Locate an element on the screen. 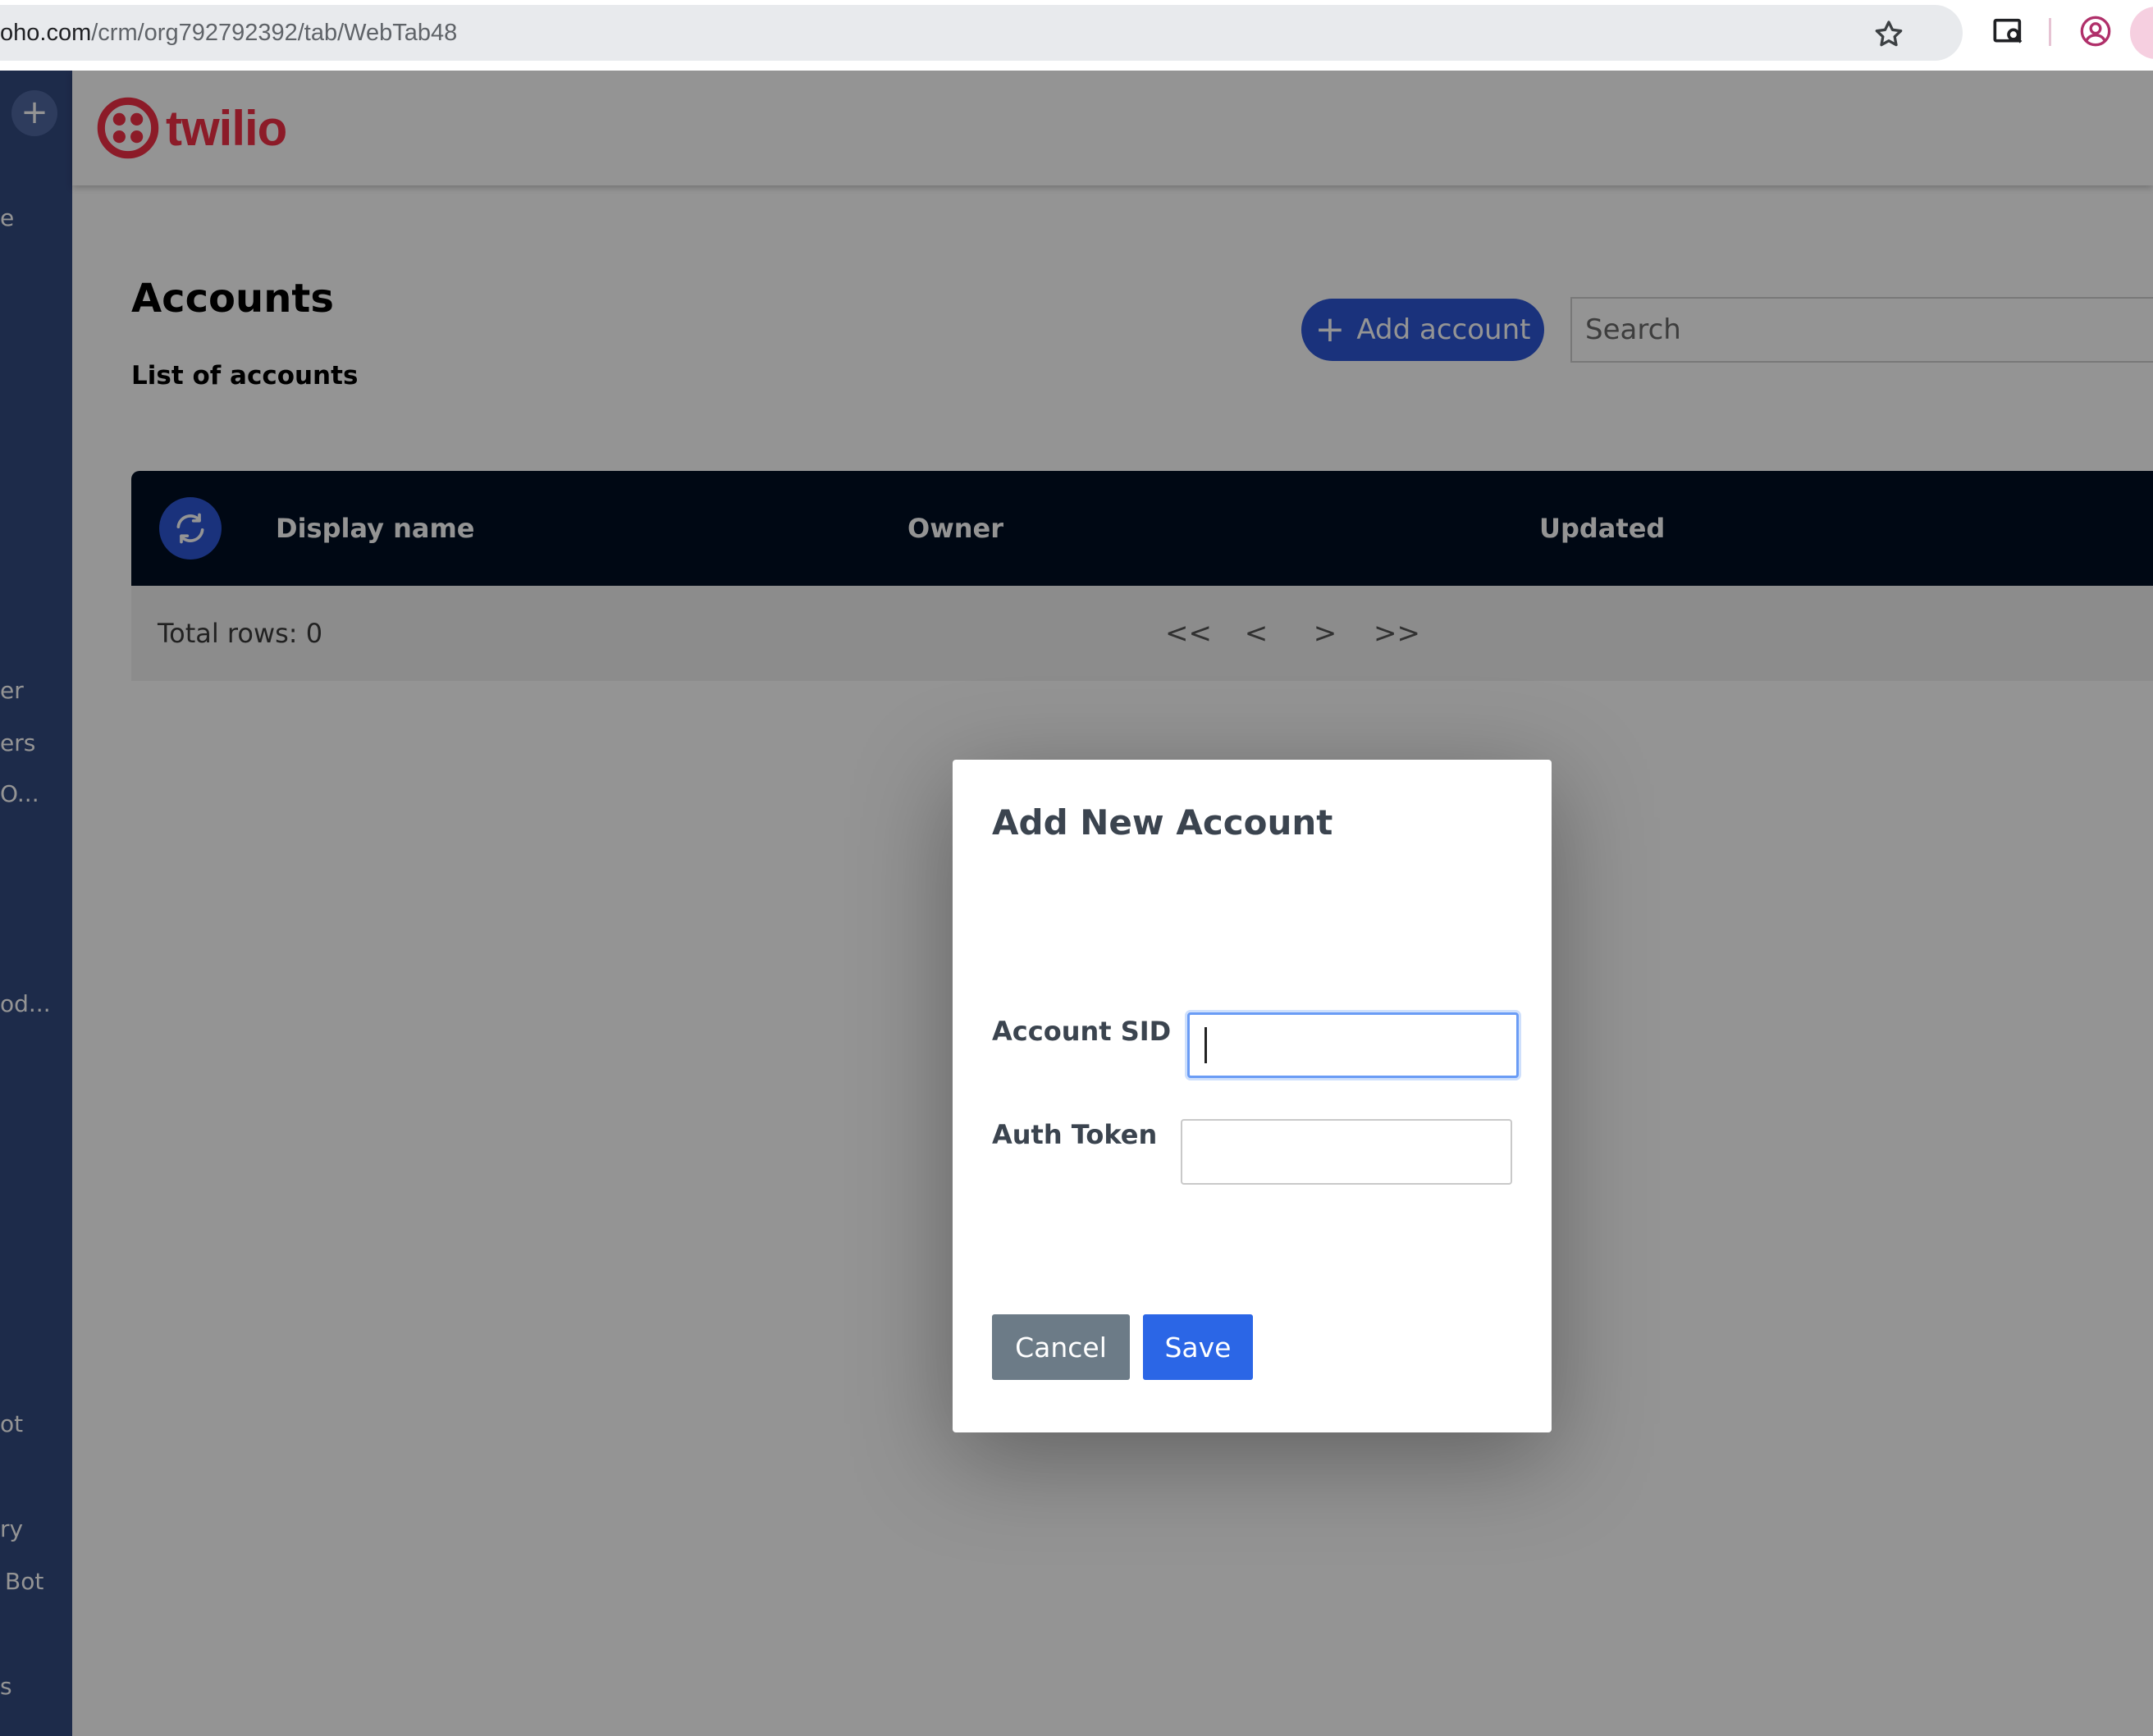 This screenshot has height=1736, width=2153. avatar is located at coordinates (2141, 33).